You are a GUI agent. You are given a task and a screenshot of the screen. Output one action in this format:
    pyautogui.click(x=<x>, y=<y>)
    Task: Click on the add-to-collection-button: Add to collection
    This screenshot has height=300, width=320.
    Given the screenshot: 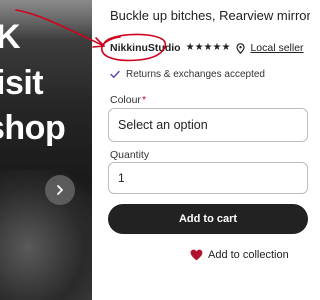 What is the action you would take?
    pyautogui.click(x=239, y=255)
    